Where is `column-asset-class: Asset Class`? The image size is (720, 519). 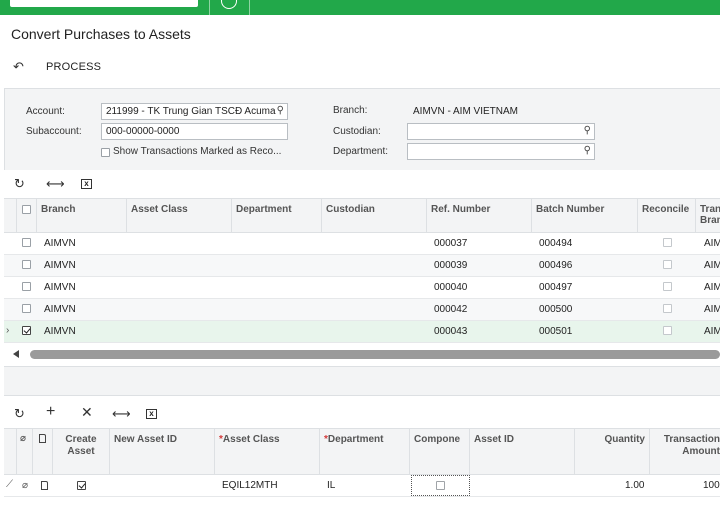
column-asset-class: Asset Class is located at coordinates (179, 215).